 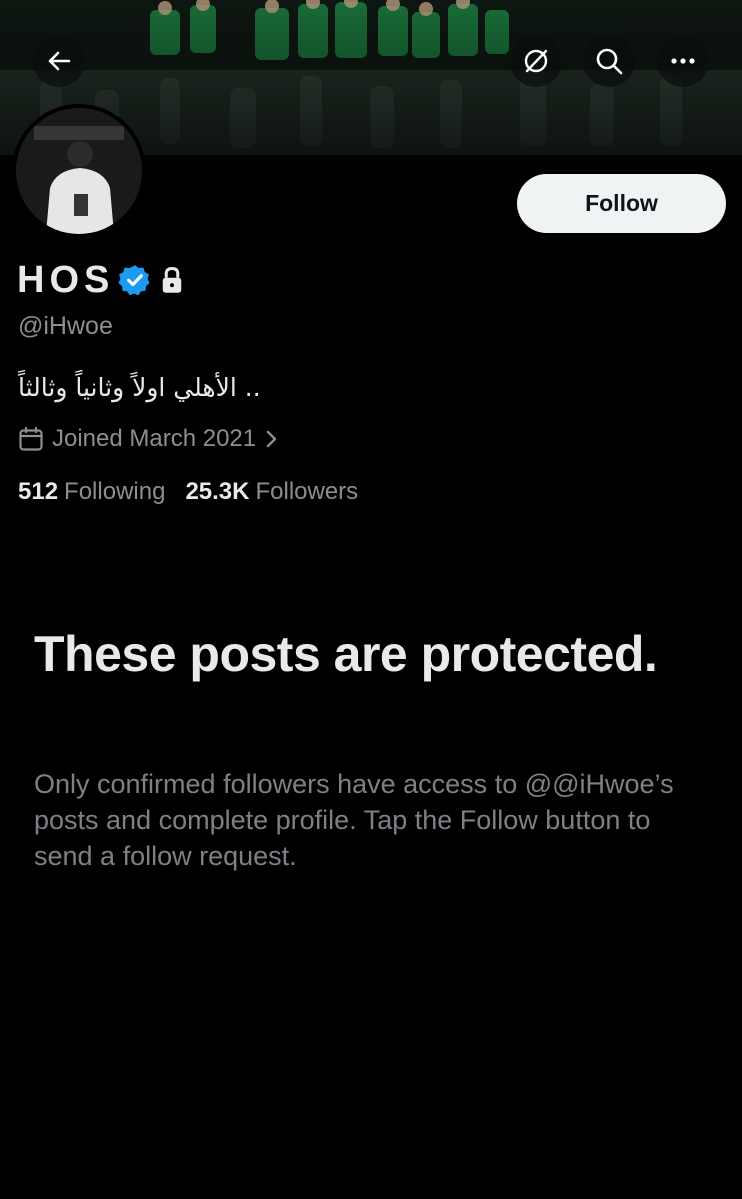 I want to click on grok-icon, so click(x=536, y=61).